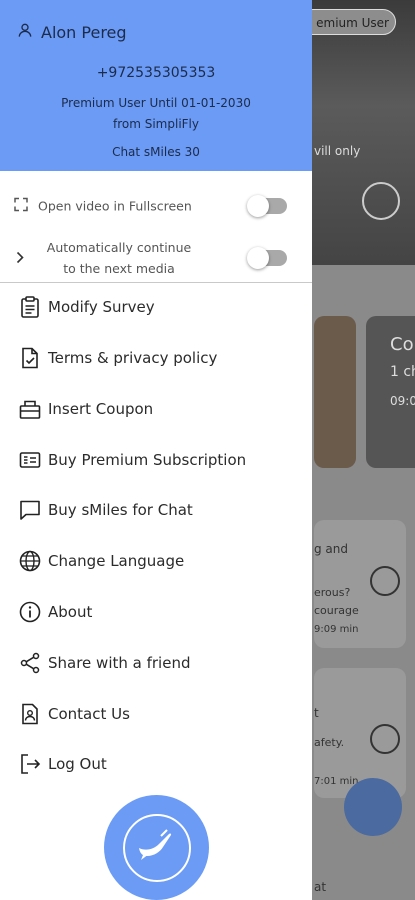 The width and height of the screenshot is (415, 900). I want to click on list-item-text: courage, so click(336, 610).